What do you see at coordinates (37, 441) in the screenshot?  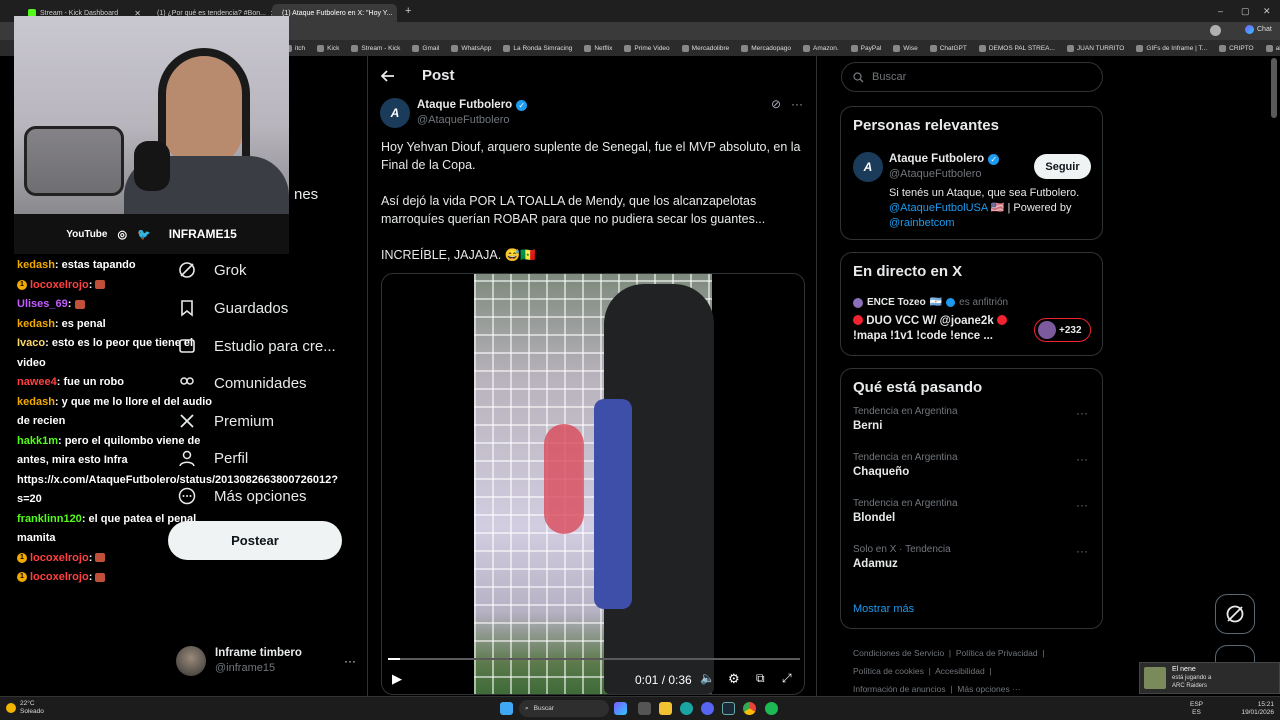 I see `chat-username: hakk1m` at bounding box center [37, 441].